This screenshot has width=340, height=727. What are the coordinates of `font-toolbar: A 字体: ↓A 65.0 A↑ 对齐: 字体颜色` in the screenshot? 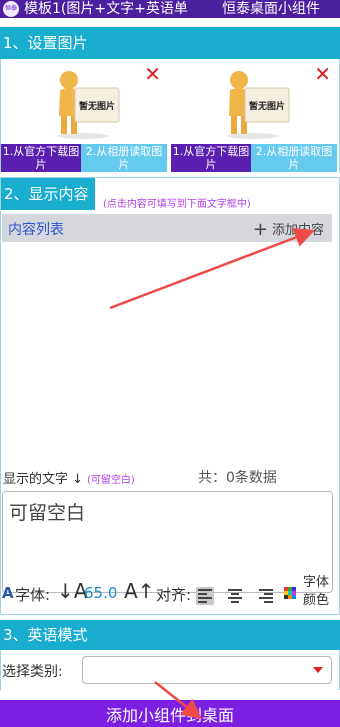 It's located at (170, 593).